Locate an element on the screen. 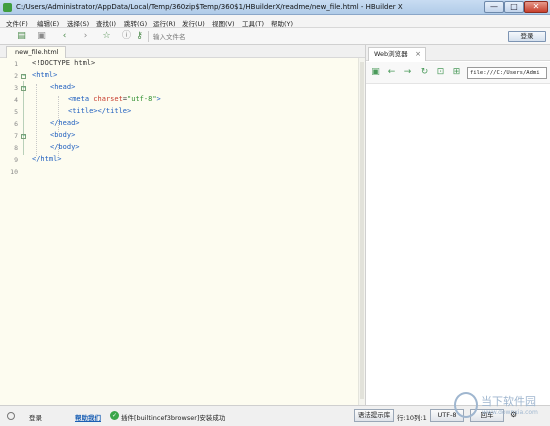  toolbar: ▤ ▣ ‹ › ☆ ⓘ ⚷ 登录 is located at coordinates (275, 36).